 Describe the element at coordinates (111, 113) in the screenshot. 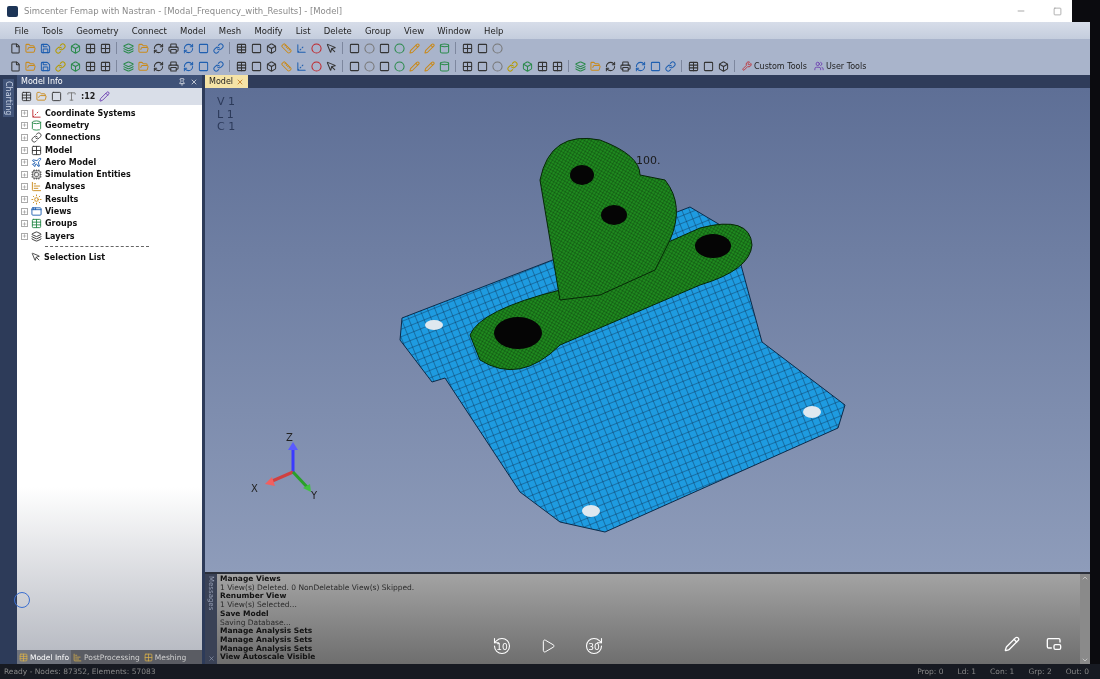

I see `tree-item: Coordinate Systems` at that location.